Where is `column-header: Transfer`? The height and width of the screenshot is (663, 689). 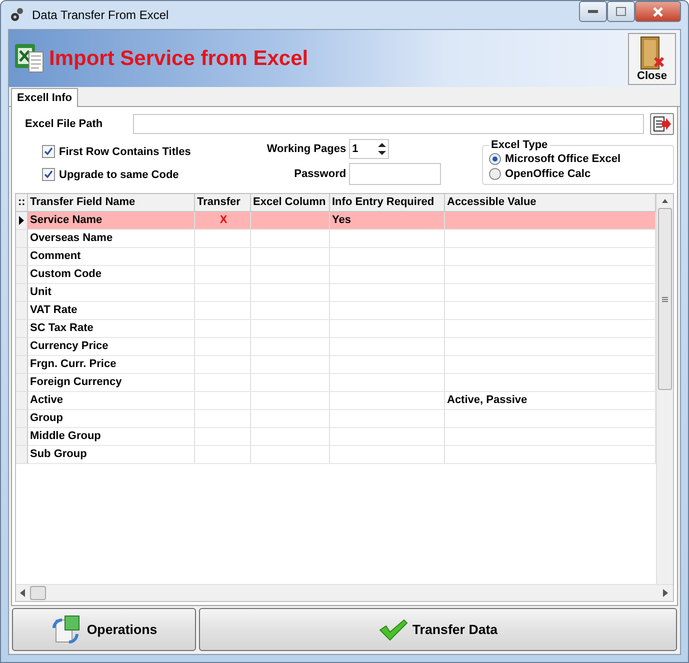 column-header: Transfer is located at coordinates (223, 203).